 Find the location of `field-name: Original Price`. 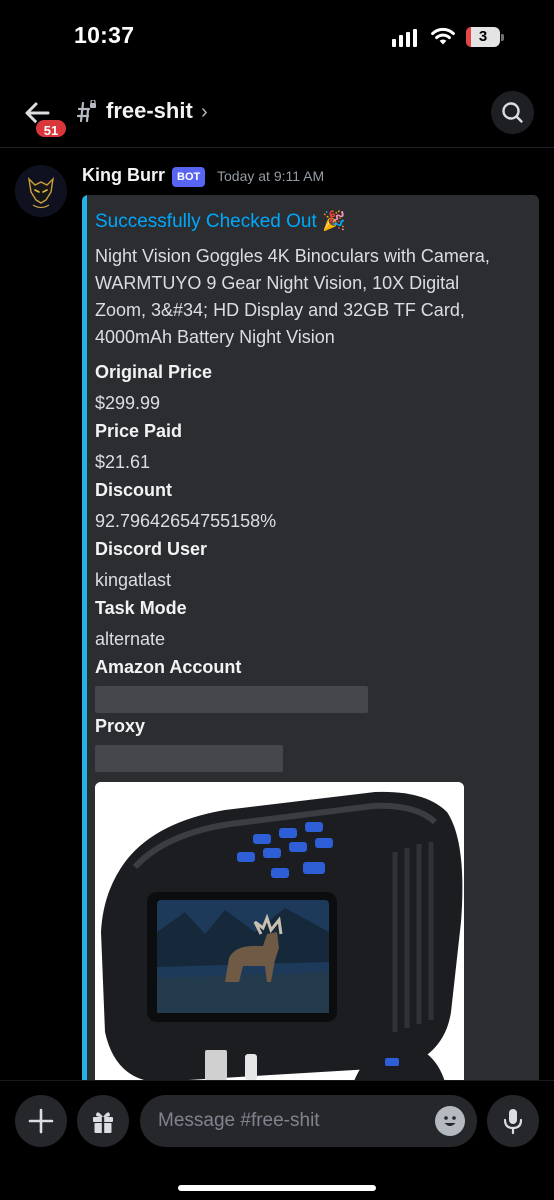

field-name: Original Price is located at coordinates (154, 372).